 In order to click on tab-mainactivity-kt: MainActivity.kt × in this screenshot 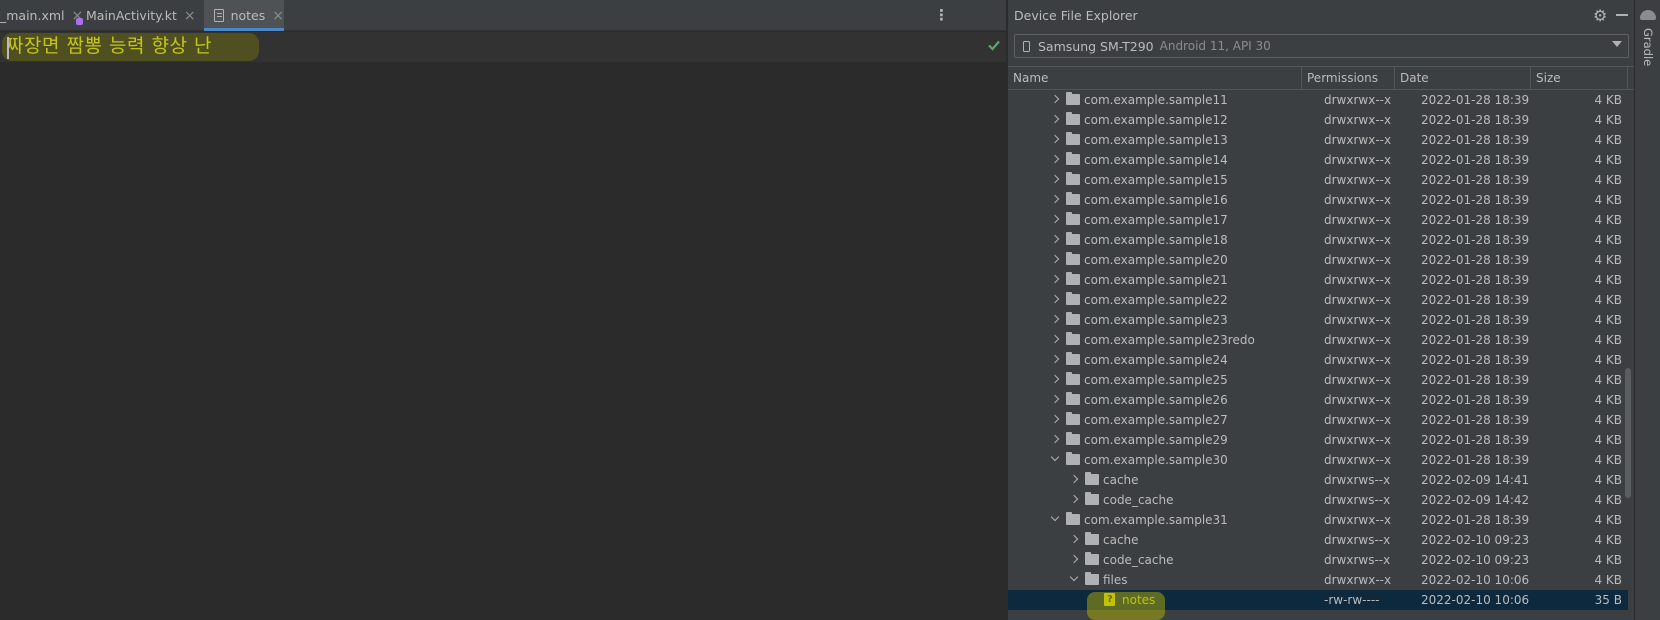, I will do `click(136, 15)`.